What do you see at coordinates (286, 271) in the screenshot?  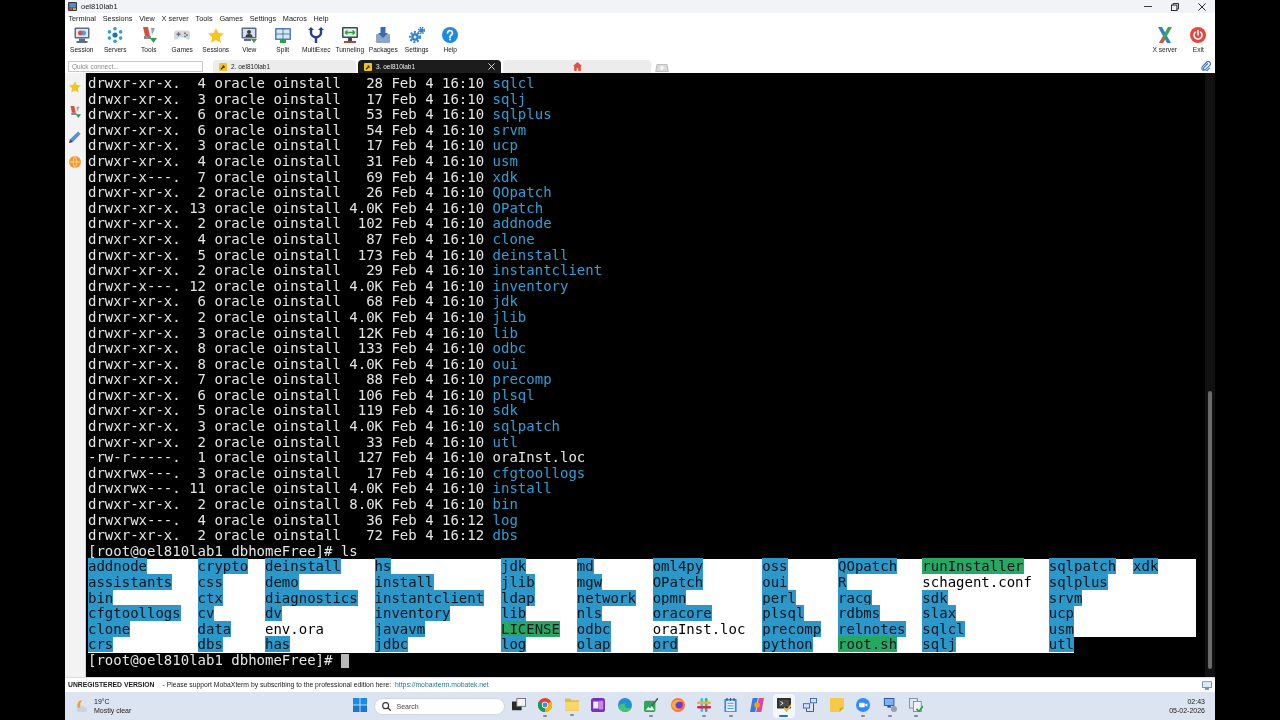 I see `file-details: drwxr-xr-x. 2 oracle oinstall 29 Feb 4 16:10` at bounding box center [286, 271].